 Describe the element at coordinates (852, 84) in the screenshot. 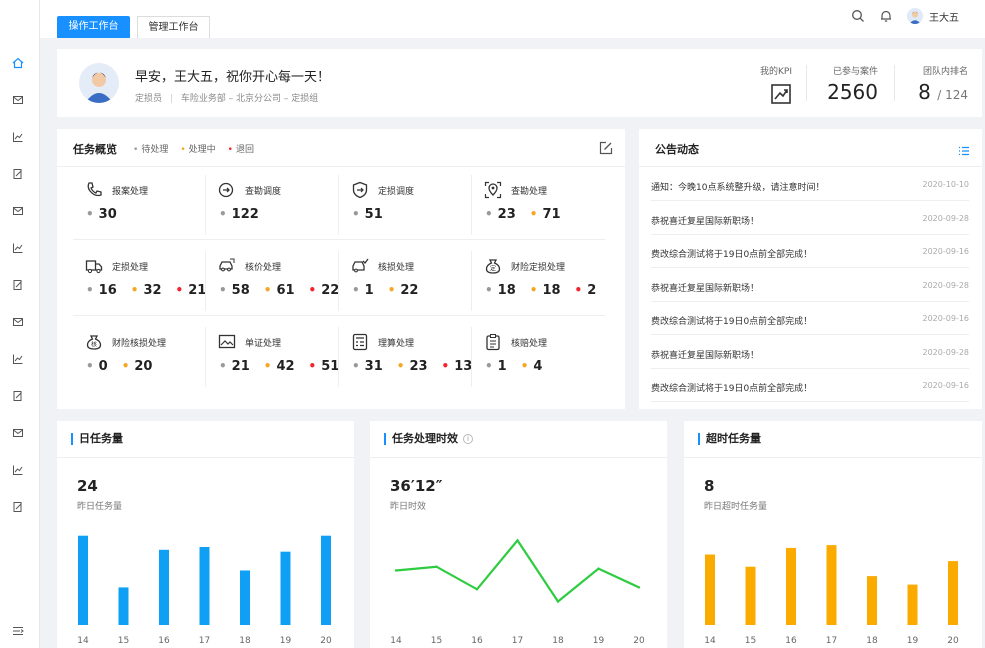

I see `kpi-cases: 已参与案件 2560` at that location.